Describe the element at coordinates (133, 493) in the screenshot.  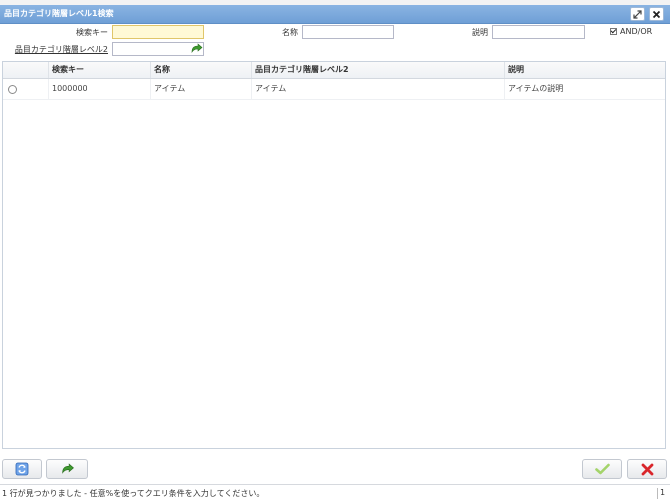
I see `status-message: 1 行が見つかりました - 任意%を使ってクエリ条件を入力してください。` at that location.